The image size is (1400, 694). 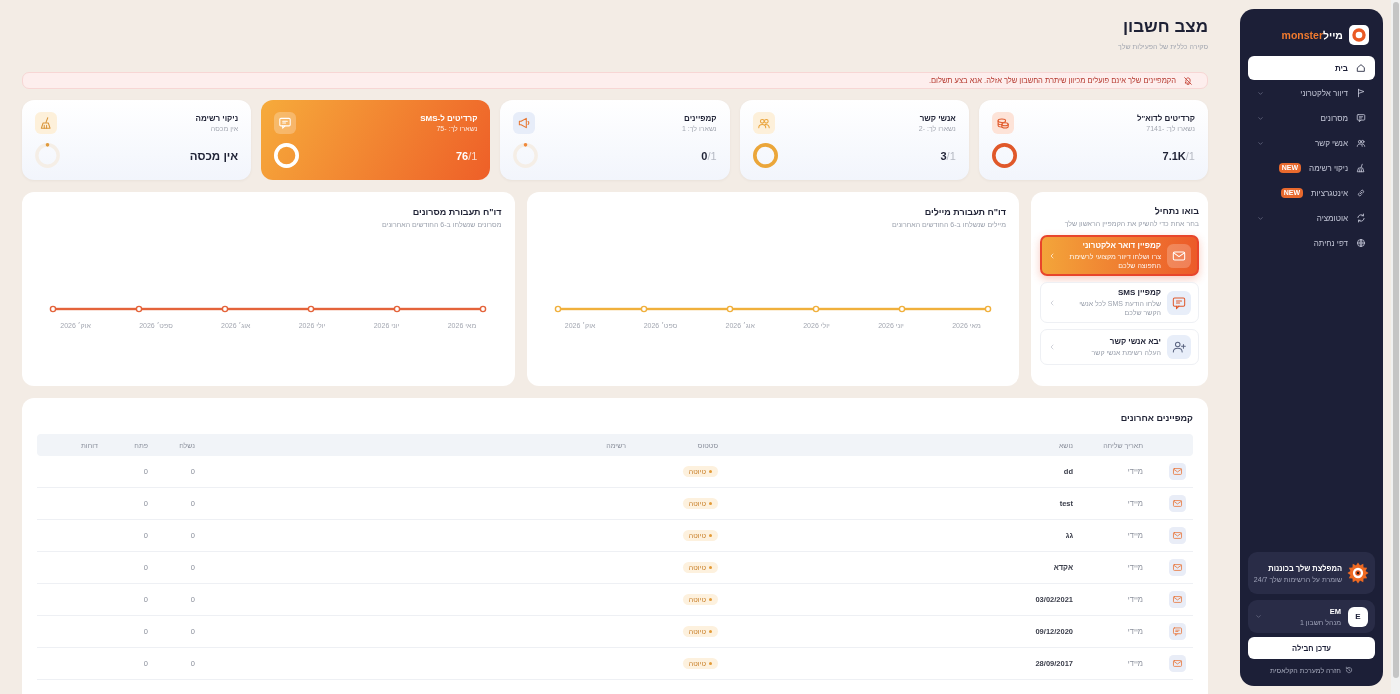 I want to click on stat-title: ניקוי רשימה, so click(x=217, y=118).